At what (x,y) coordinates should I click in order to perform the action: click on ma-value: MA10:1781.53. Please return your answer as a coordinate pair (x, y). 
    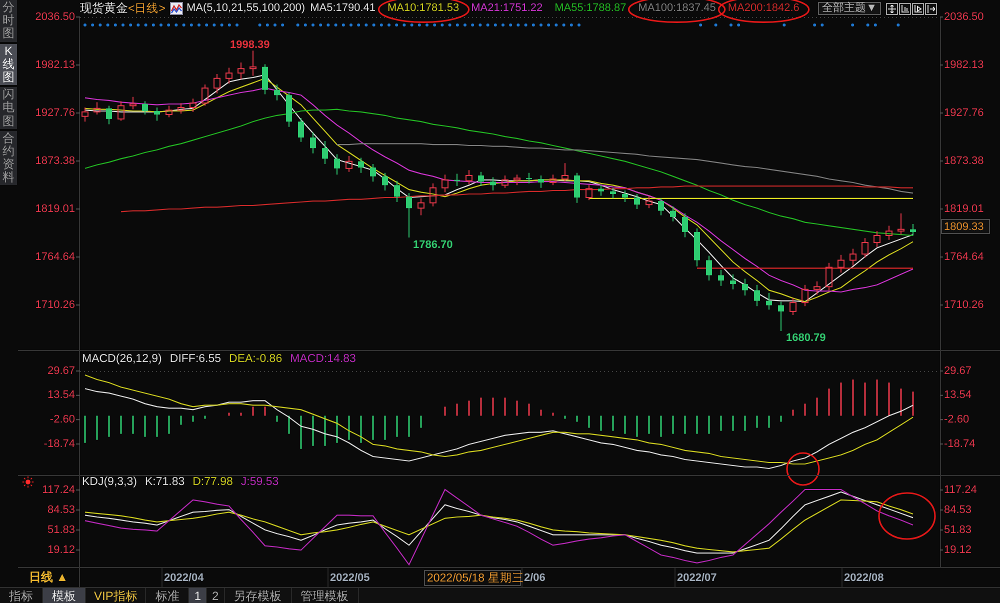
    Looking at the image, I should click on (424, 8).